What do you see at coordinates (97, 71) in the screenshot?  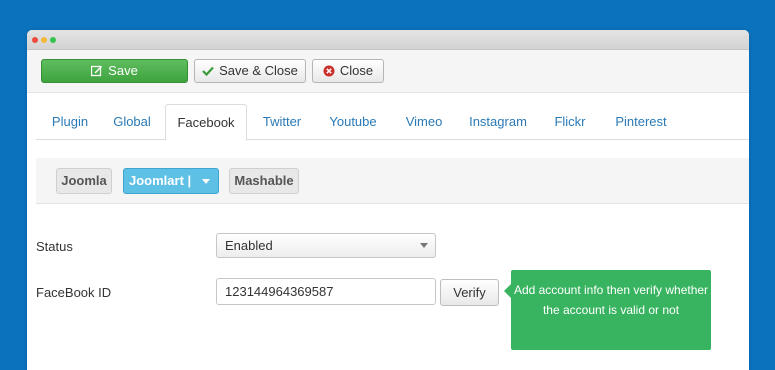 I see `edit-icon` at bounding box center [97, 71].